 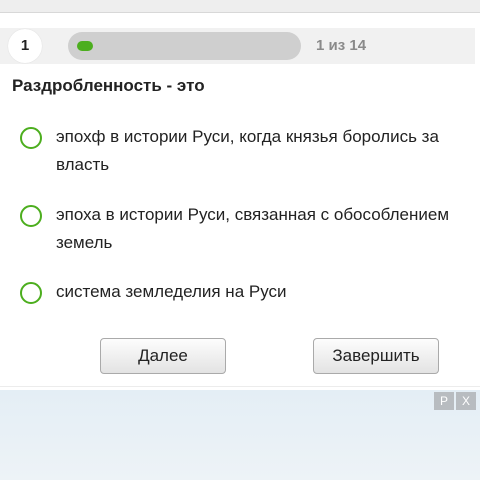 What do you see at coordinates (341, 45) in the screenshot?
I see `question-counter: 1 из 14` at bounding box center [341, 45].